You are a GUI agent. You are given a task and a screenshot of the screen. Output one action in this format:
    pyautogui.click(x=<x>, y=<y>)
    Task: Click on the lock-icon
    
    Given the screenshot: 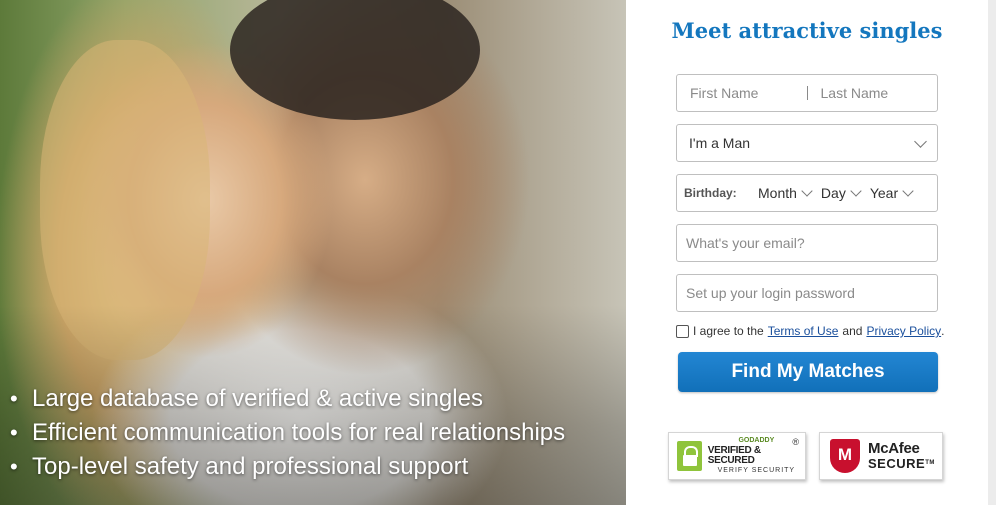 What is the action you would take?
    pyautogui.click(x=689, y=456)
    